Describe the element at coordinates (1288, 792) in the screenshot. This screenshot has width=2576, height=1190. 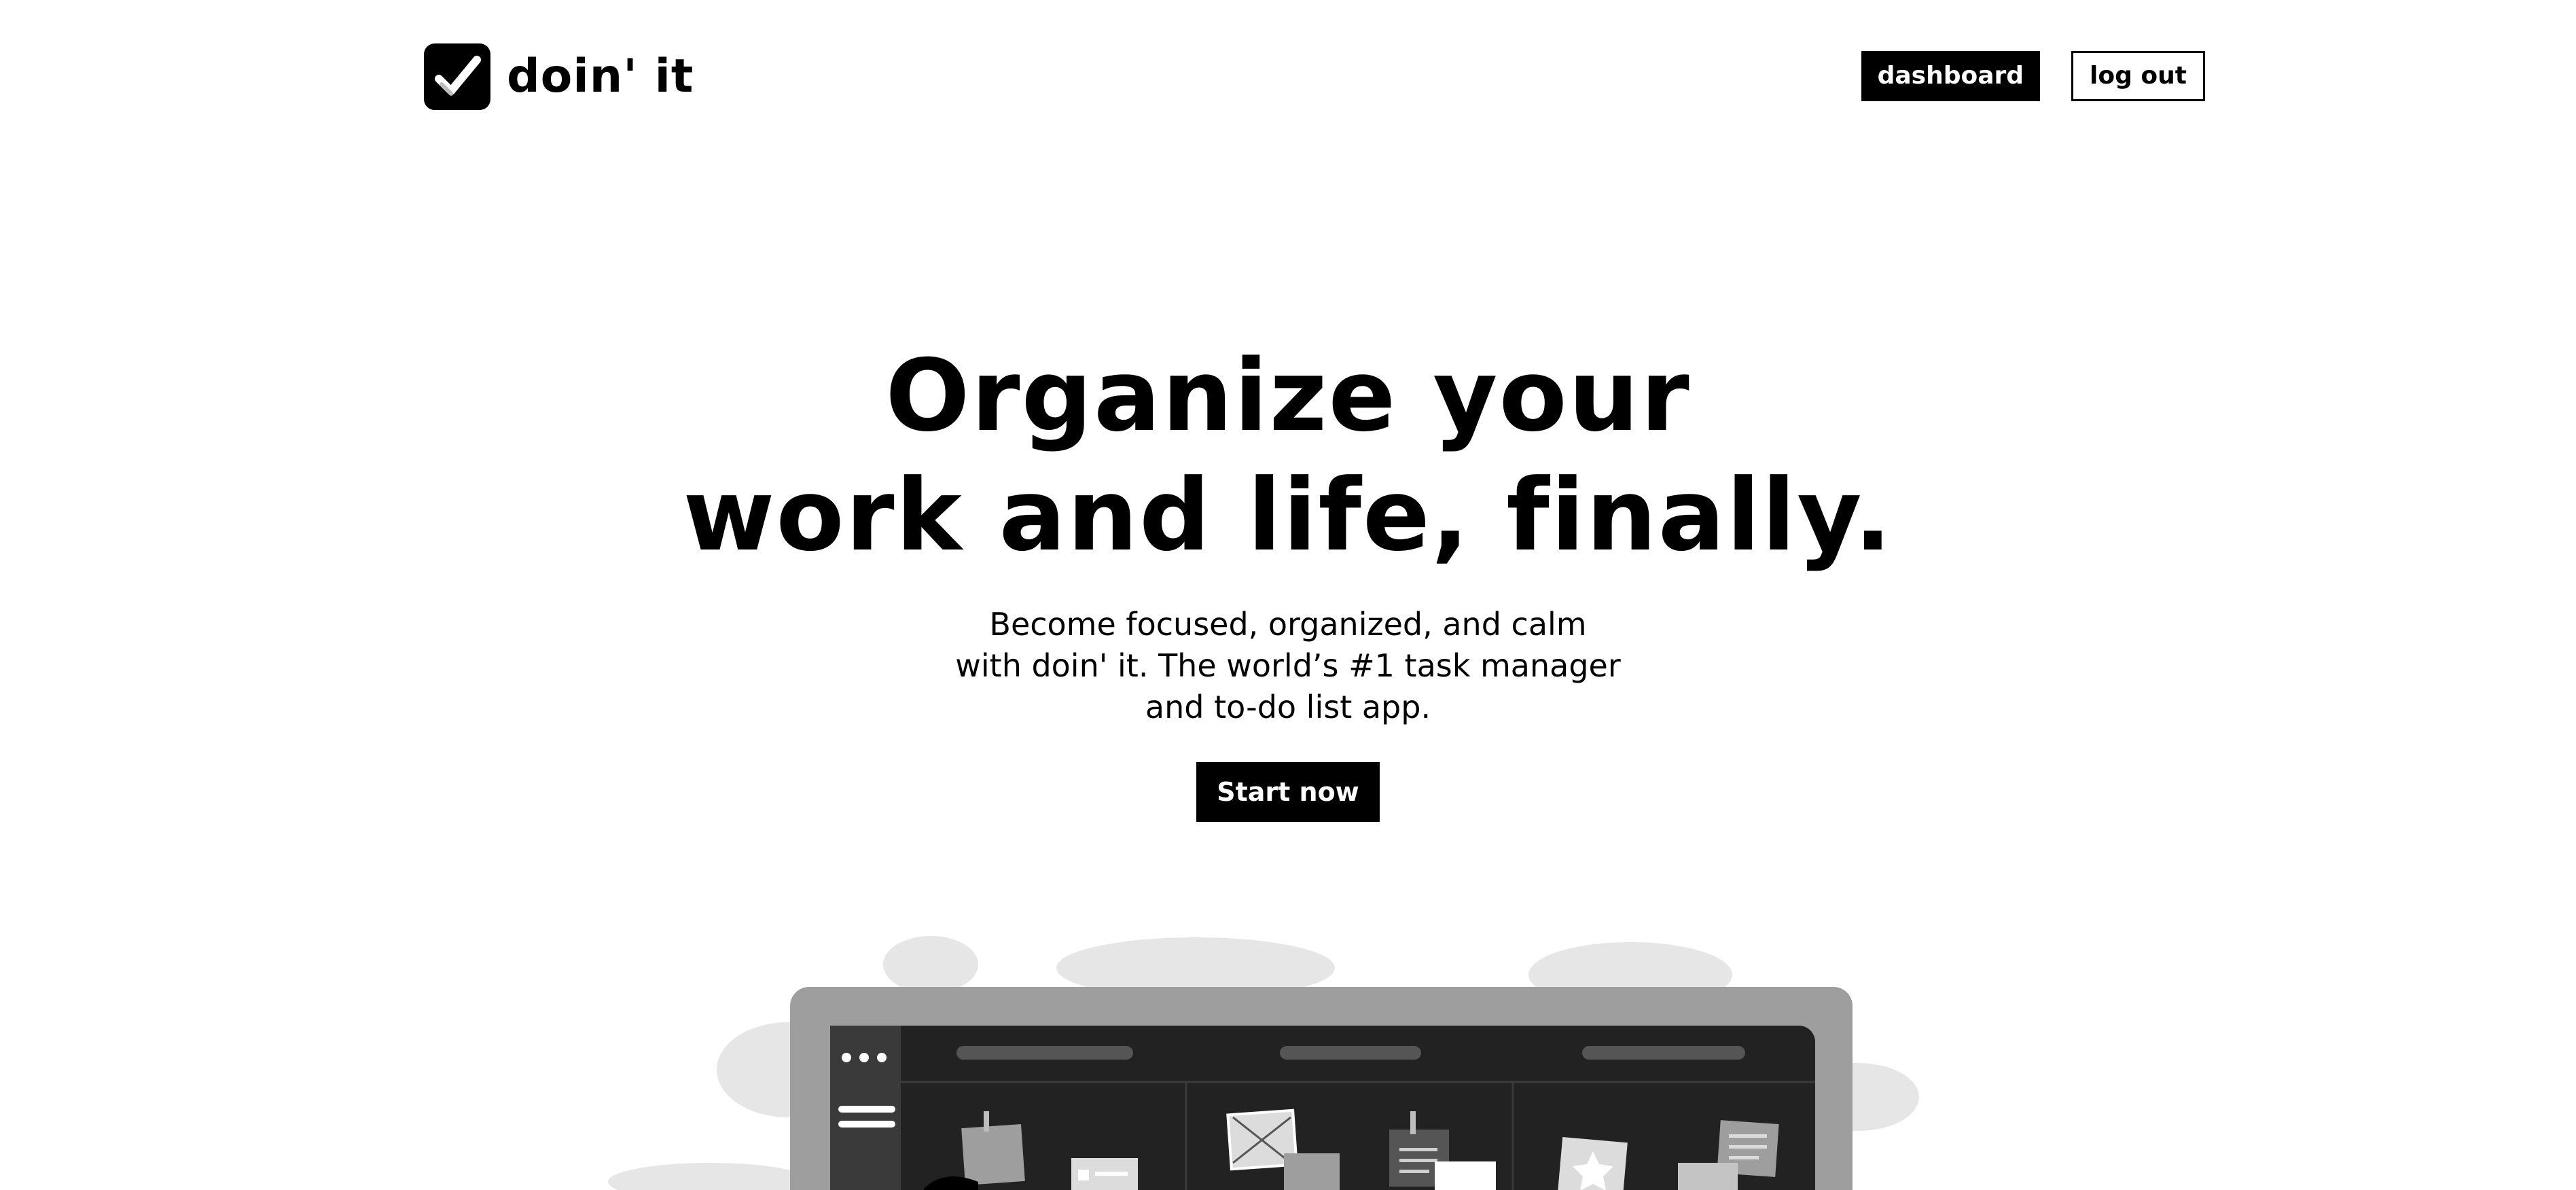
I see `start-now-button: Start now` at that location.